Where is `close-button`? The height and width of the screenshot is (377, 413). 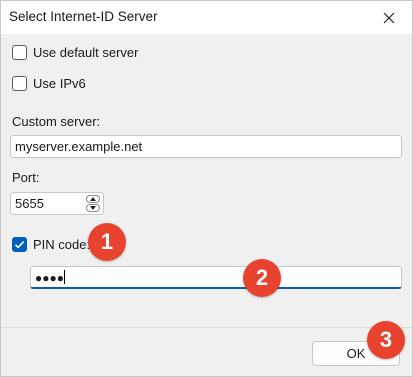 close-button is located at coordinates (389, 17).